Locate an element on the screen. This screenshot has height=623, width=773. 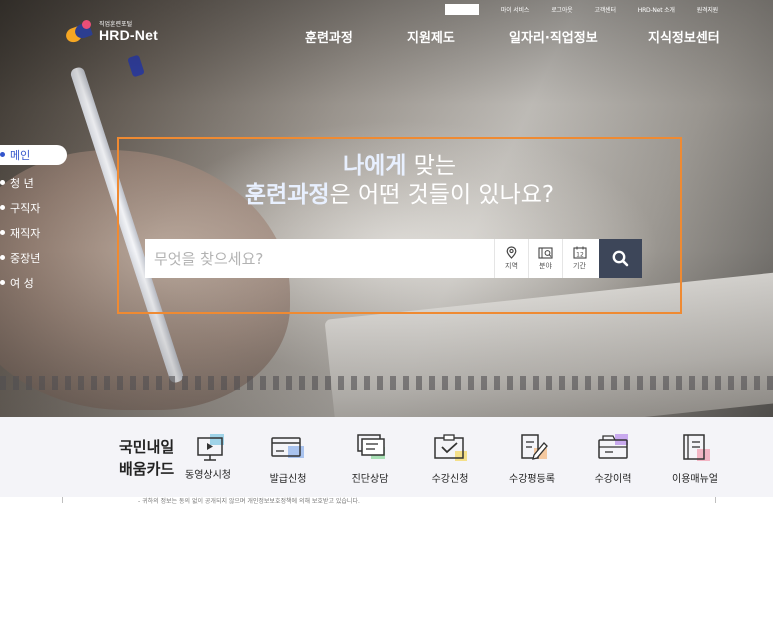
service-enroll: 수강신청 is located at coordinates (450, 458).